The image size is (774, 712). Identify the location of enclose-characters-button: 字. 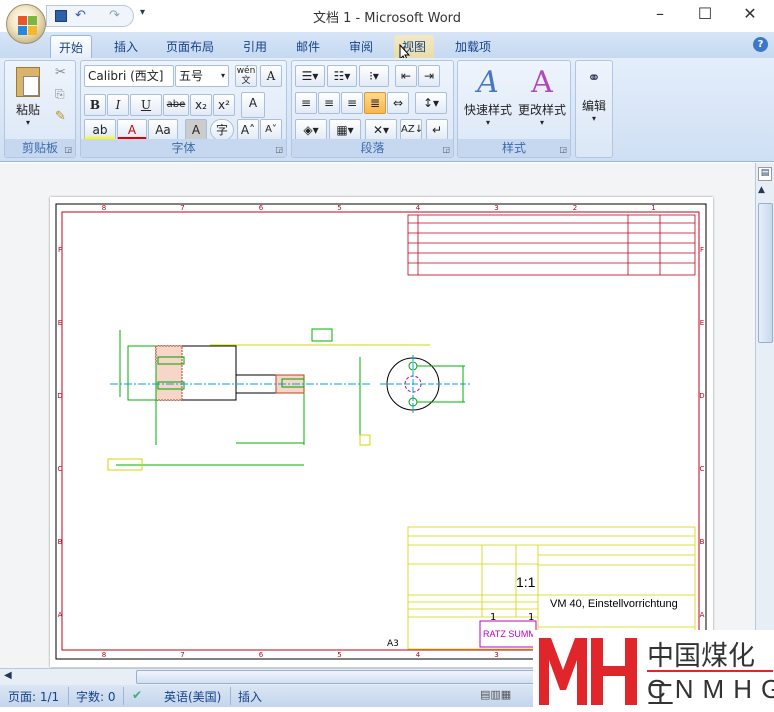
(222, 130).